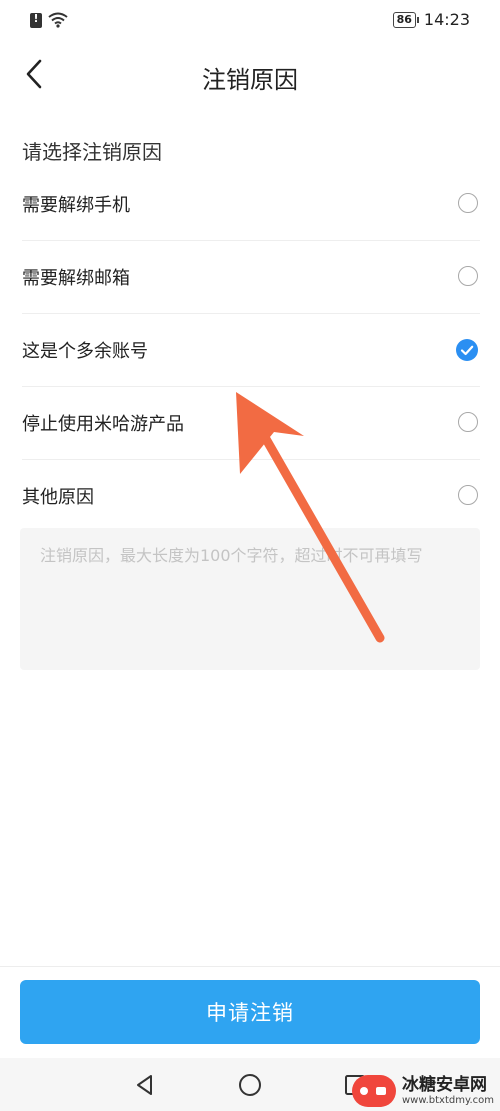 This screenshot has height=1111, width=500. I want to click on reason-option-unbind-phone: 需要解绑手机, so click(251, 204).